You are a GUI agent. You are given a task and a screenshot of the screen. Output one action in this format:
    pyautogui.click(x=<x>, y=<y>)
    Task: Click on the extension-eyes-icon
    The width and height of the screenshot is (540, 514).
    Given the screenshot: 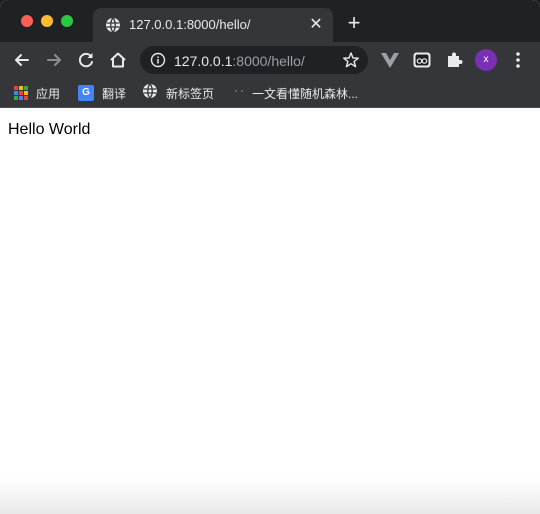 What is the action you would take?
    pyautogui.click(x=422, y=60)
    